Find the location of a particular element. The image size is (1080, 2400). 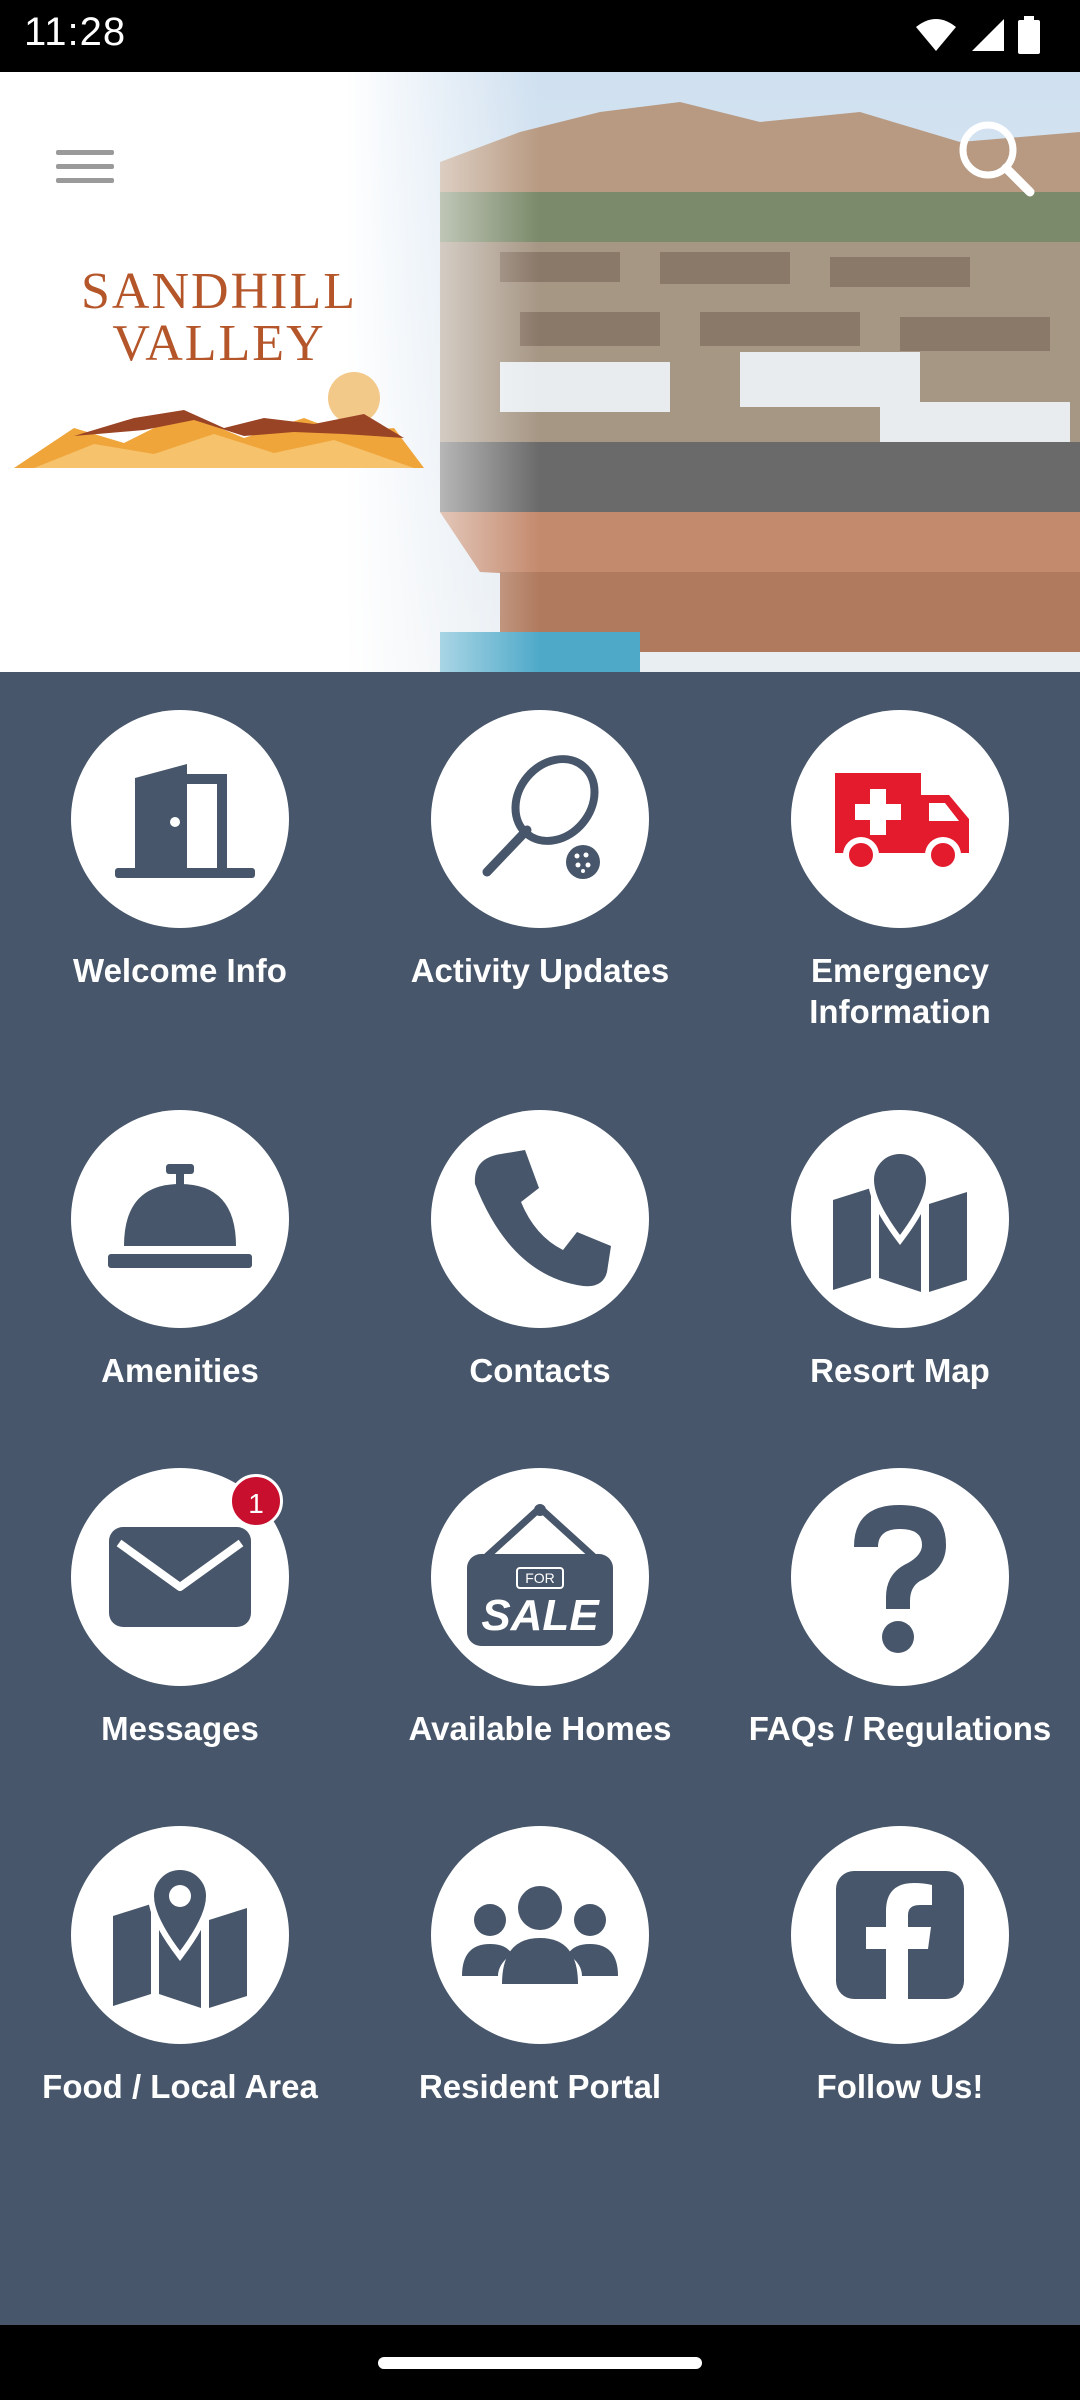

sign-small-text: FOR is located at coordinates (540, 1578).